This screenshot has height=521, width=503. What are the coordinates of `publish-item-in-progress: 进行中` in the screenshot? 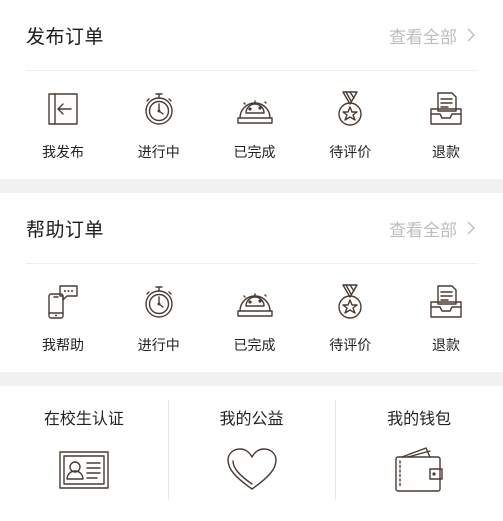 It's located at (159, 134).